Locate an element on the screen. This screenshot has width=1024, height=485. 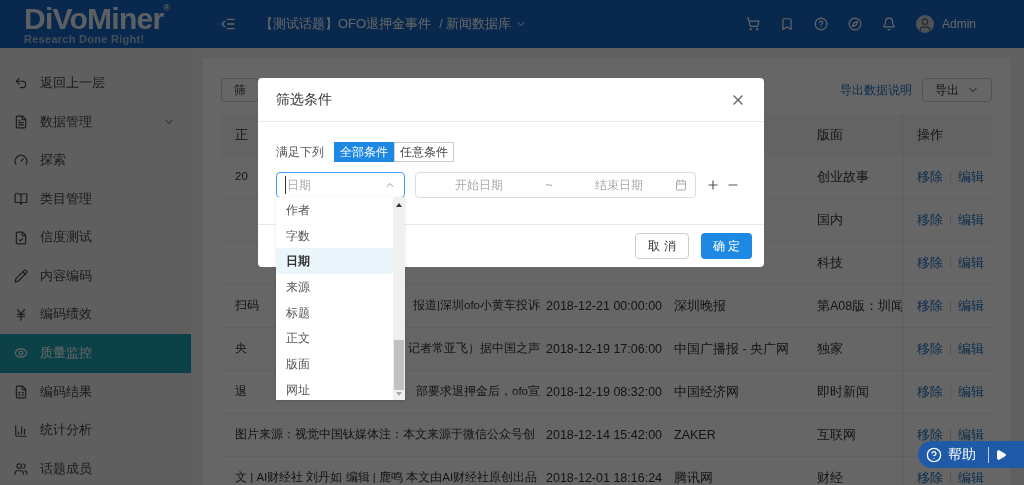
column-header: 操作 is located at coordinates (947, 135).